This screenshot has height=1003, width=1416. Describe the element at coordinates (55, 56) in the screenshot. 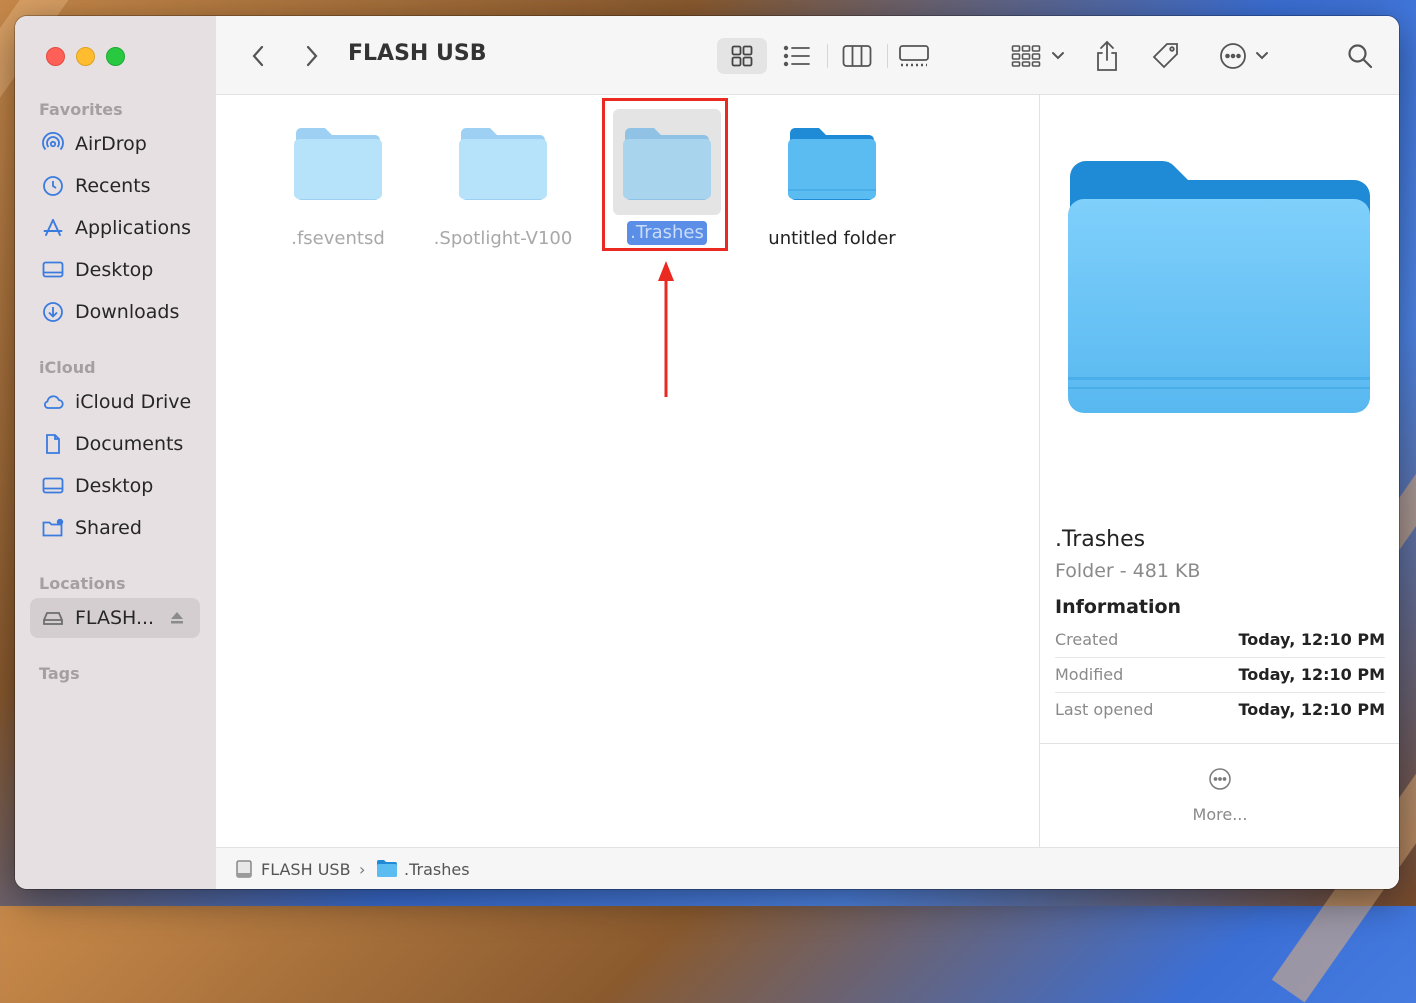

I see `close-window-button` at that location.